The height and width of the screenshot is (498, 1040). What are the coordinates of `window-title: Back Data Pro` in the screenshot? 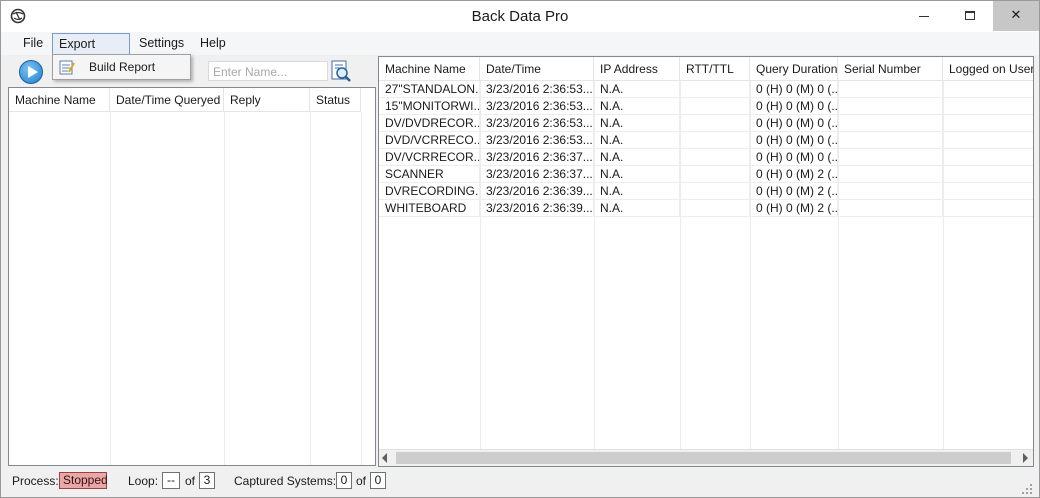 It's located at (520, 16).